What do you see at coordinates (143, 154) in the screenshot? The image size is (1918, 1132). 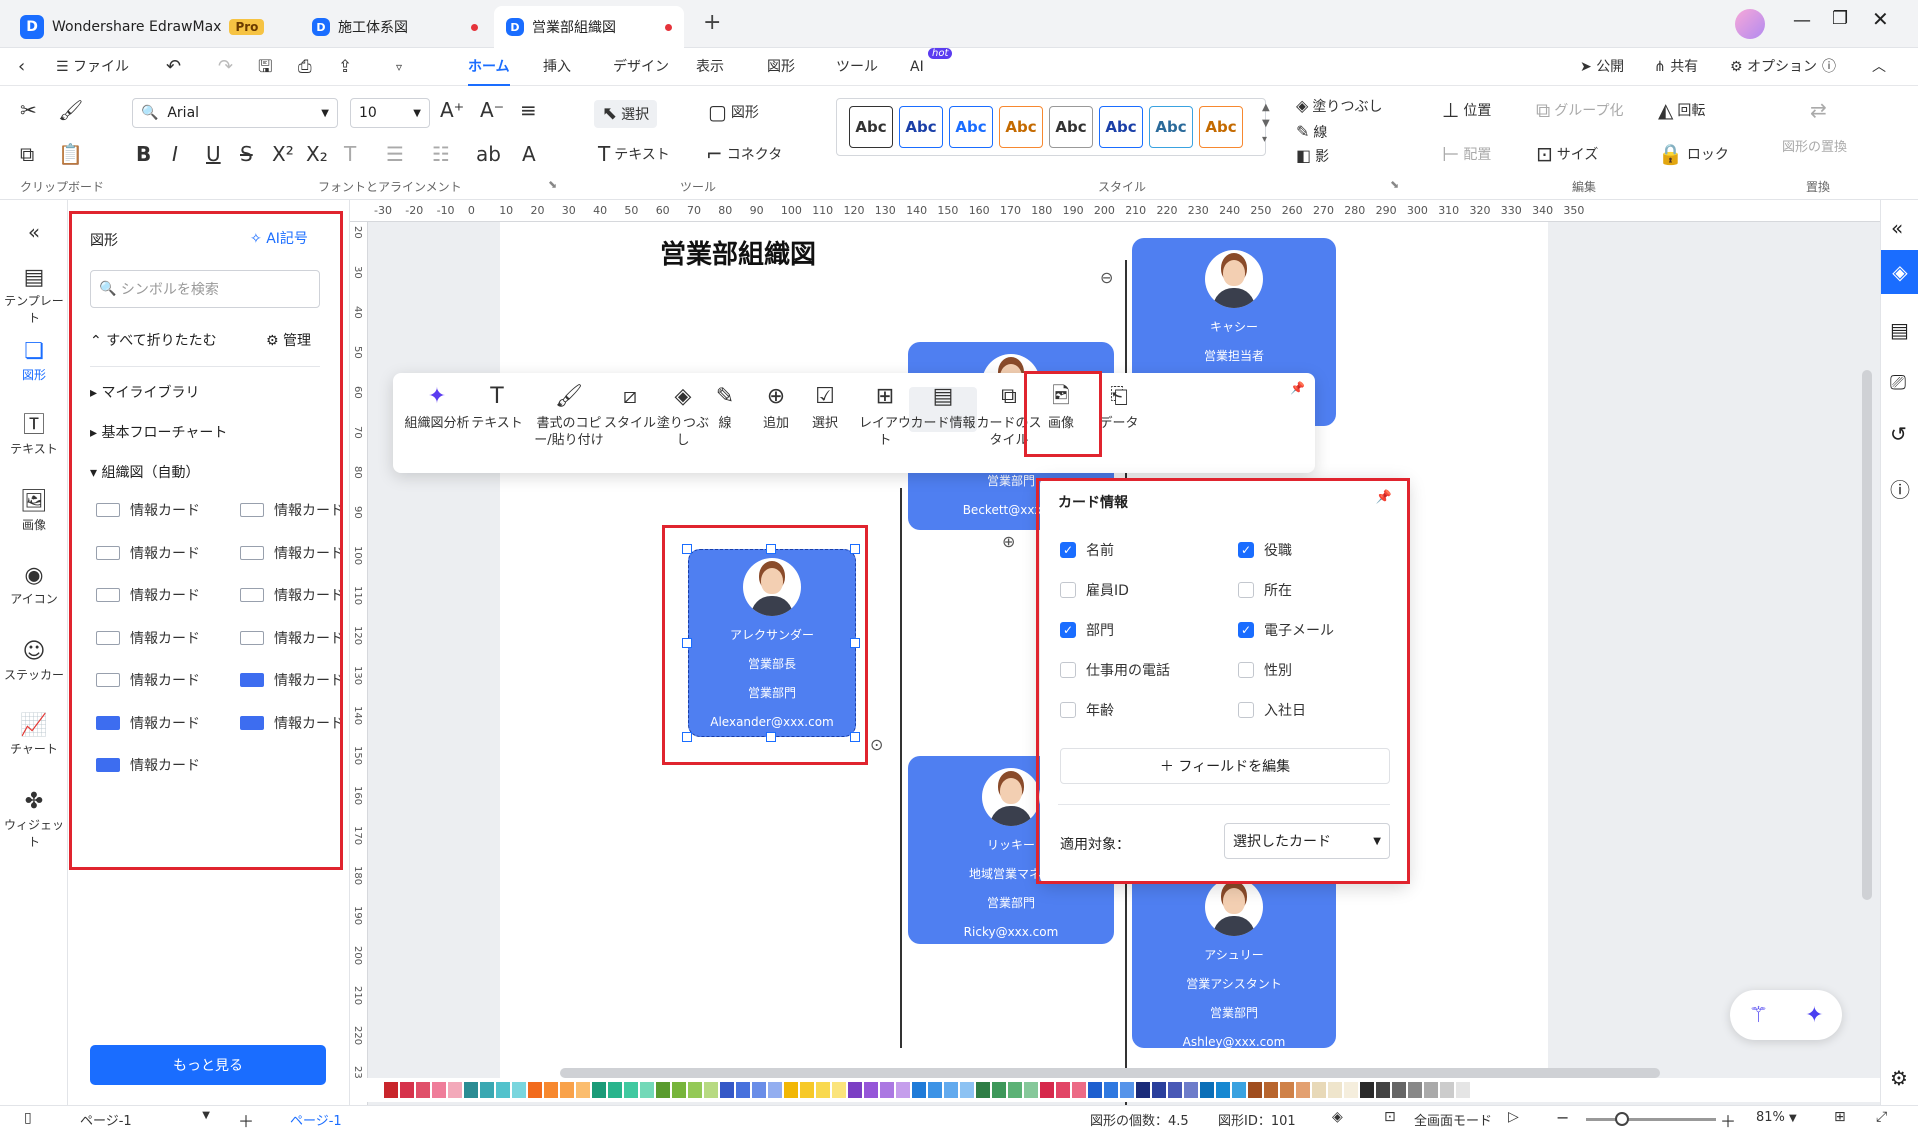 I see `bold-icon: B` at bounding box center [143, 154].